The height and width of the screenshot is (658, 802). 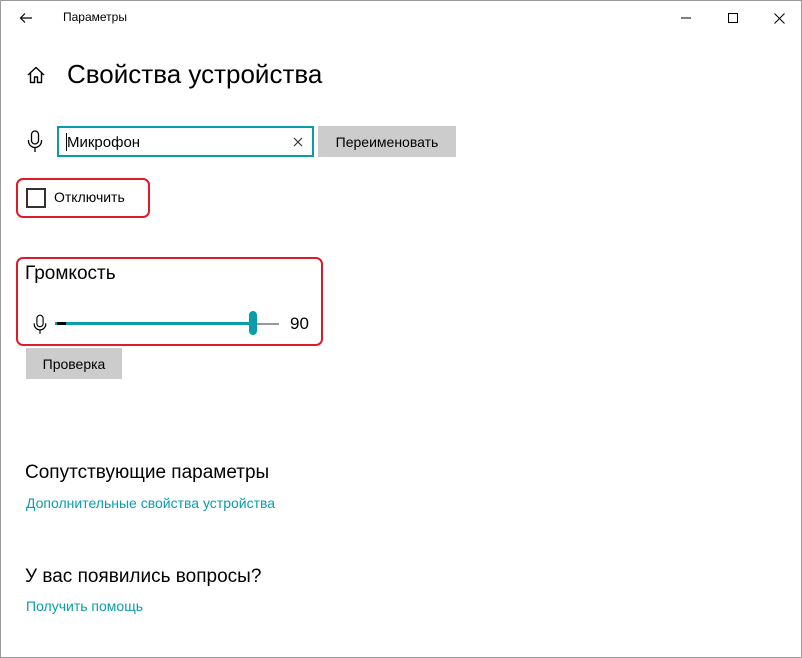 I want to click on close-icon, so click(x=779, y=18).